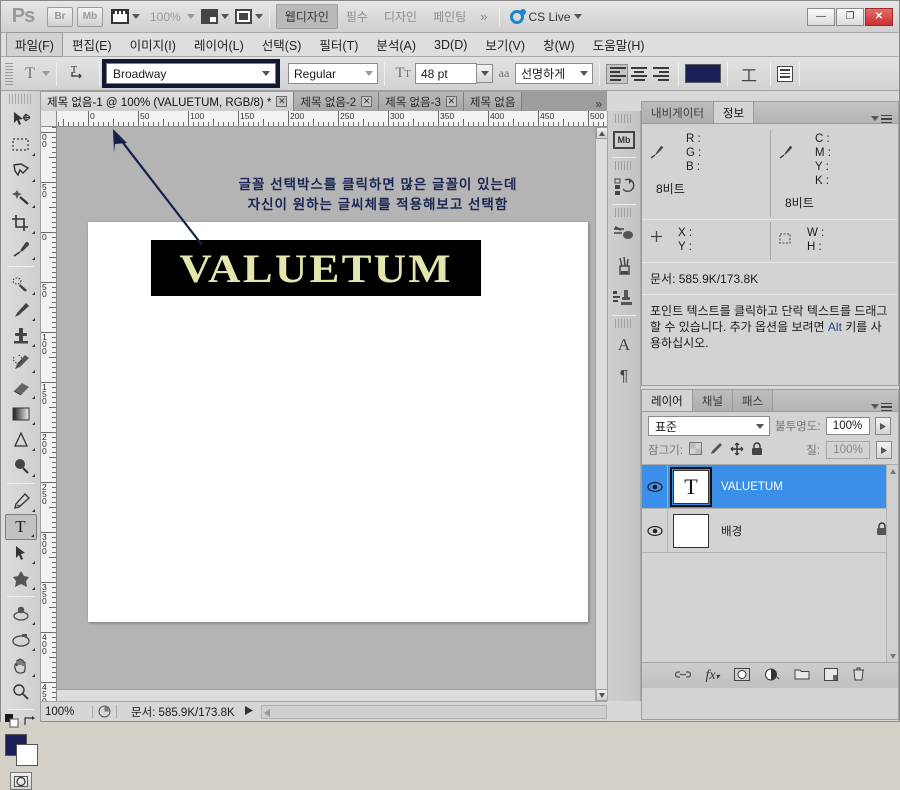 This screenshot has height=790, width=900. I want to click on align-left-button, so click(617, 73).